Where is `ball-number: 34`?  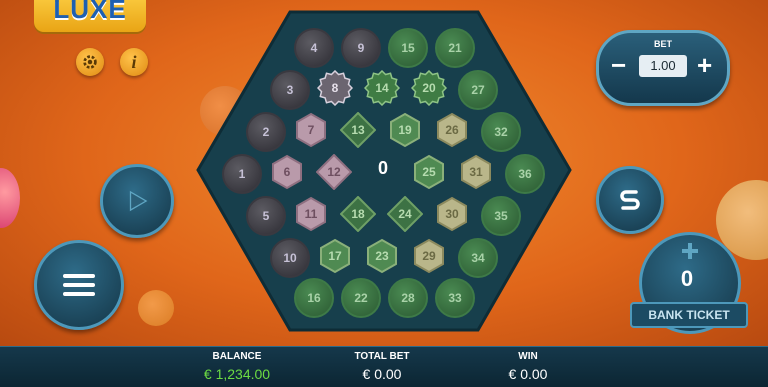
ball-number: 34 is located at coordinates (478, 258).